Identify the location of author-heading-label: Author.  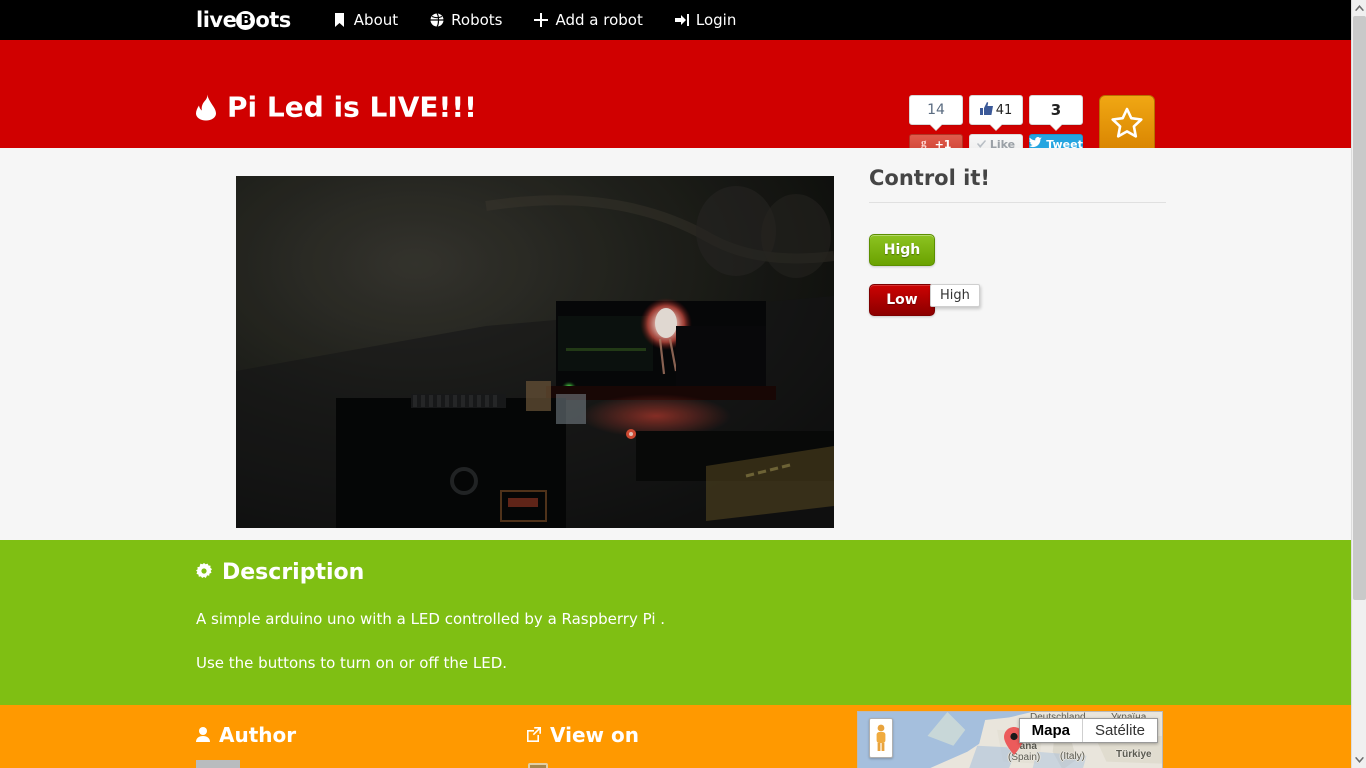
(258, 735).